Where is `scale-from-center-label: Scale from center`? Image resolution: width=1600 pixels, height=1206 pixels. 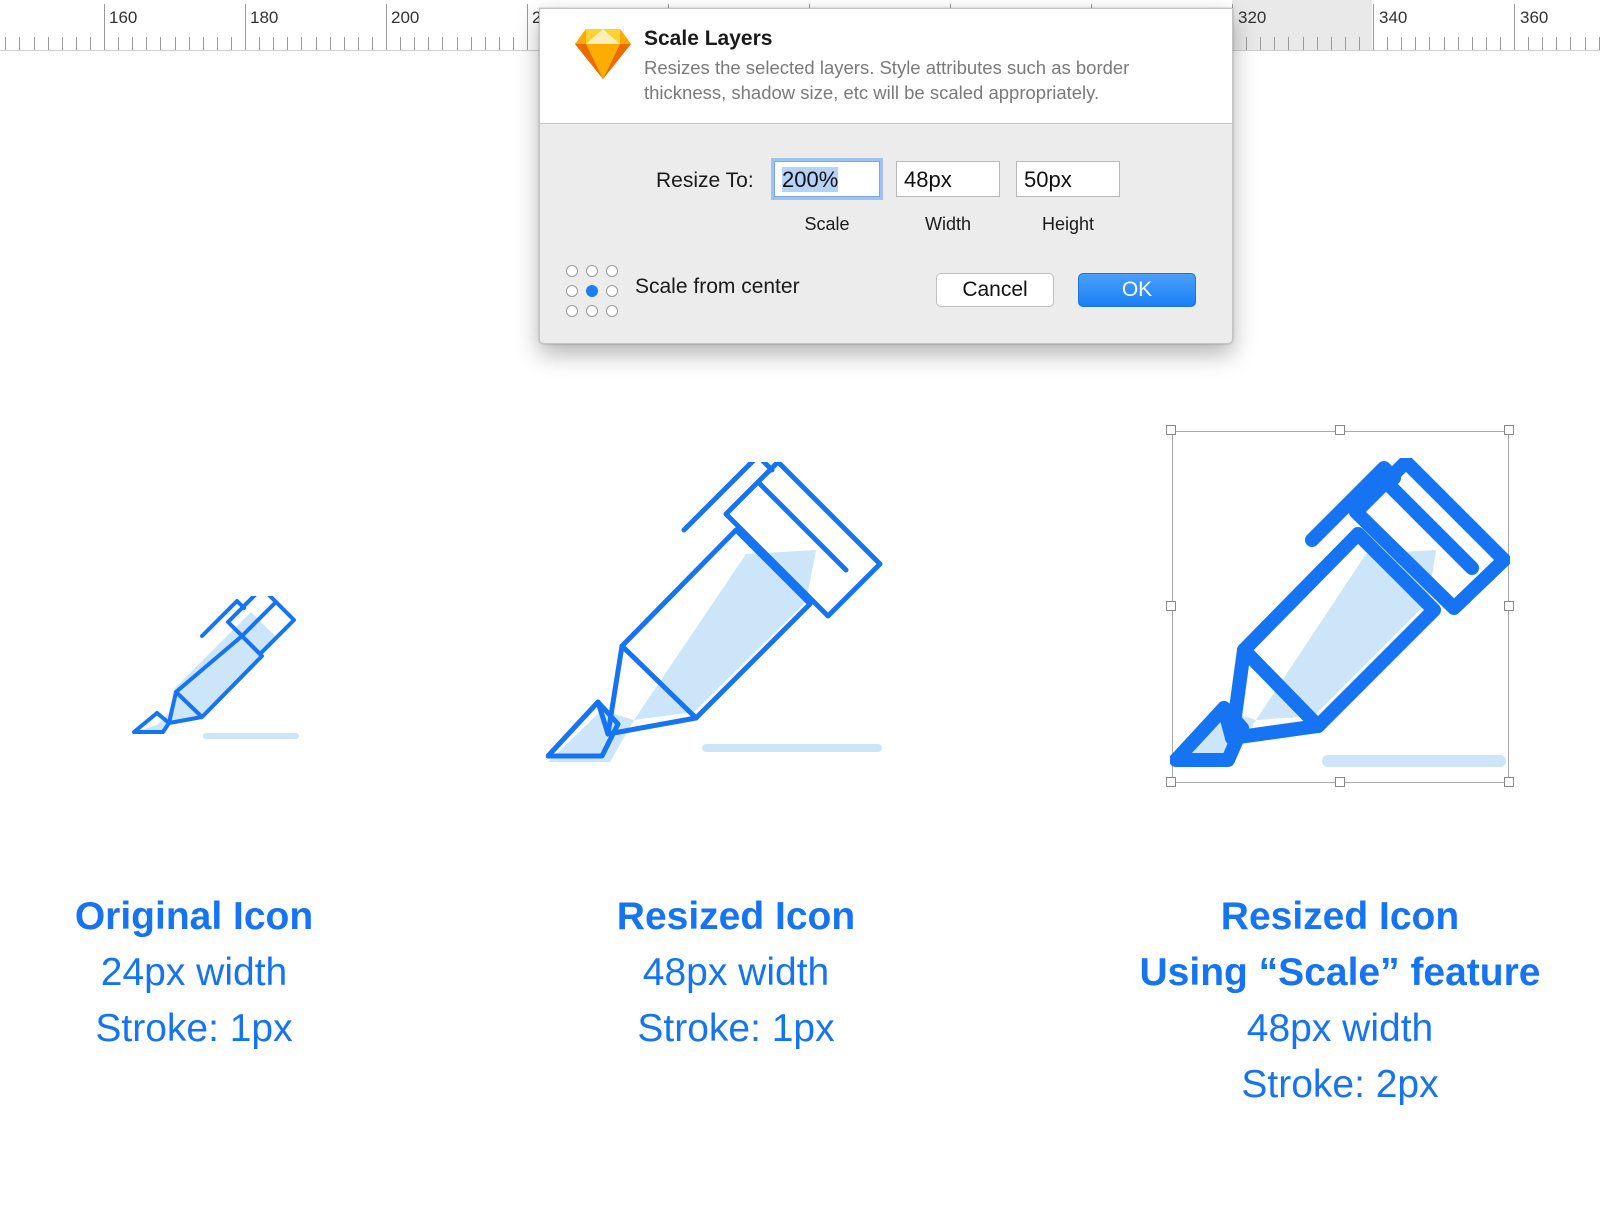
scale-from-center-label: Scale from center is located at coordinates (717, 286).